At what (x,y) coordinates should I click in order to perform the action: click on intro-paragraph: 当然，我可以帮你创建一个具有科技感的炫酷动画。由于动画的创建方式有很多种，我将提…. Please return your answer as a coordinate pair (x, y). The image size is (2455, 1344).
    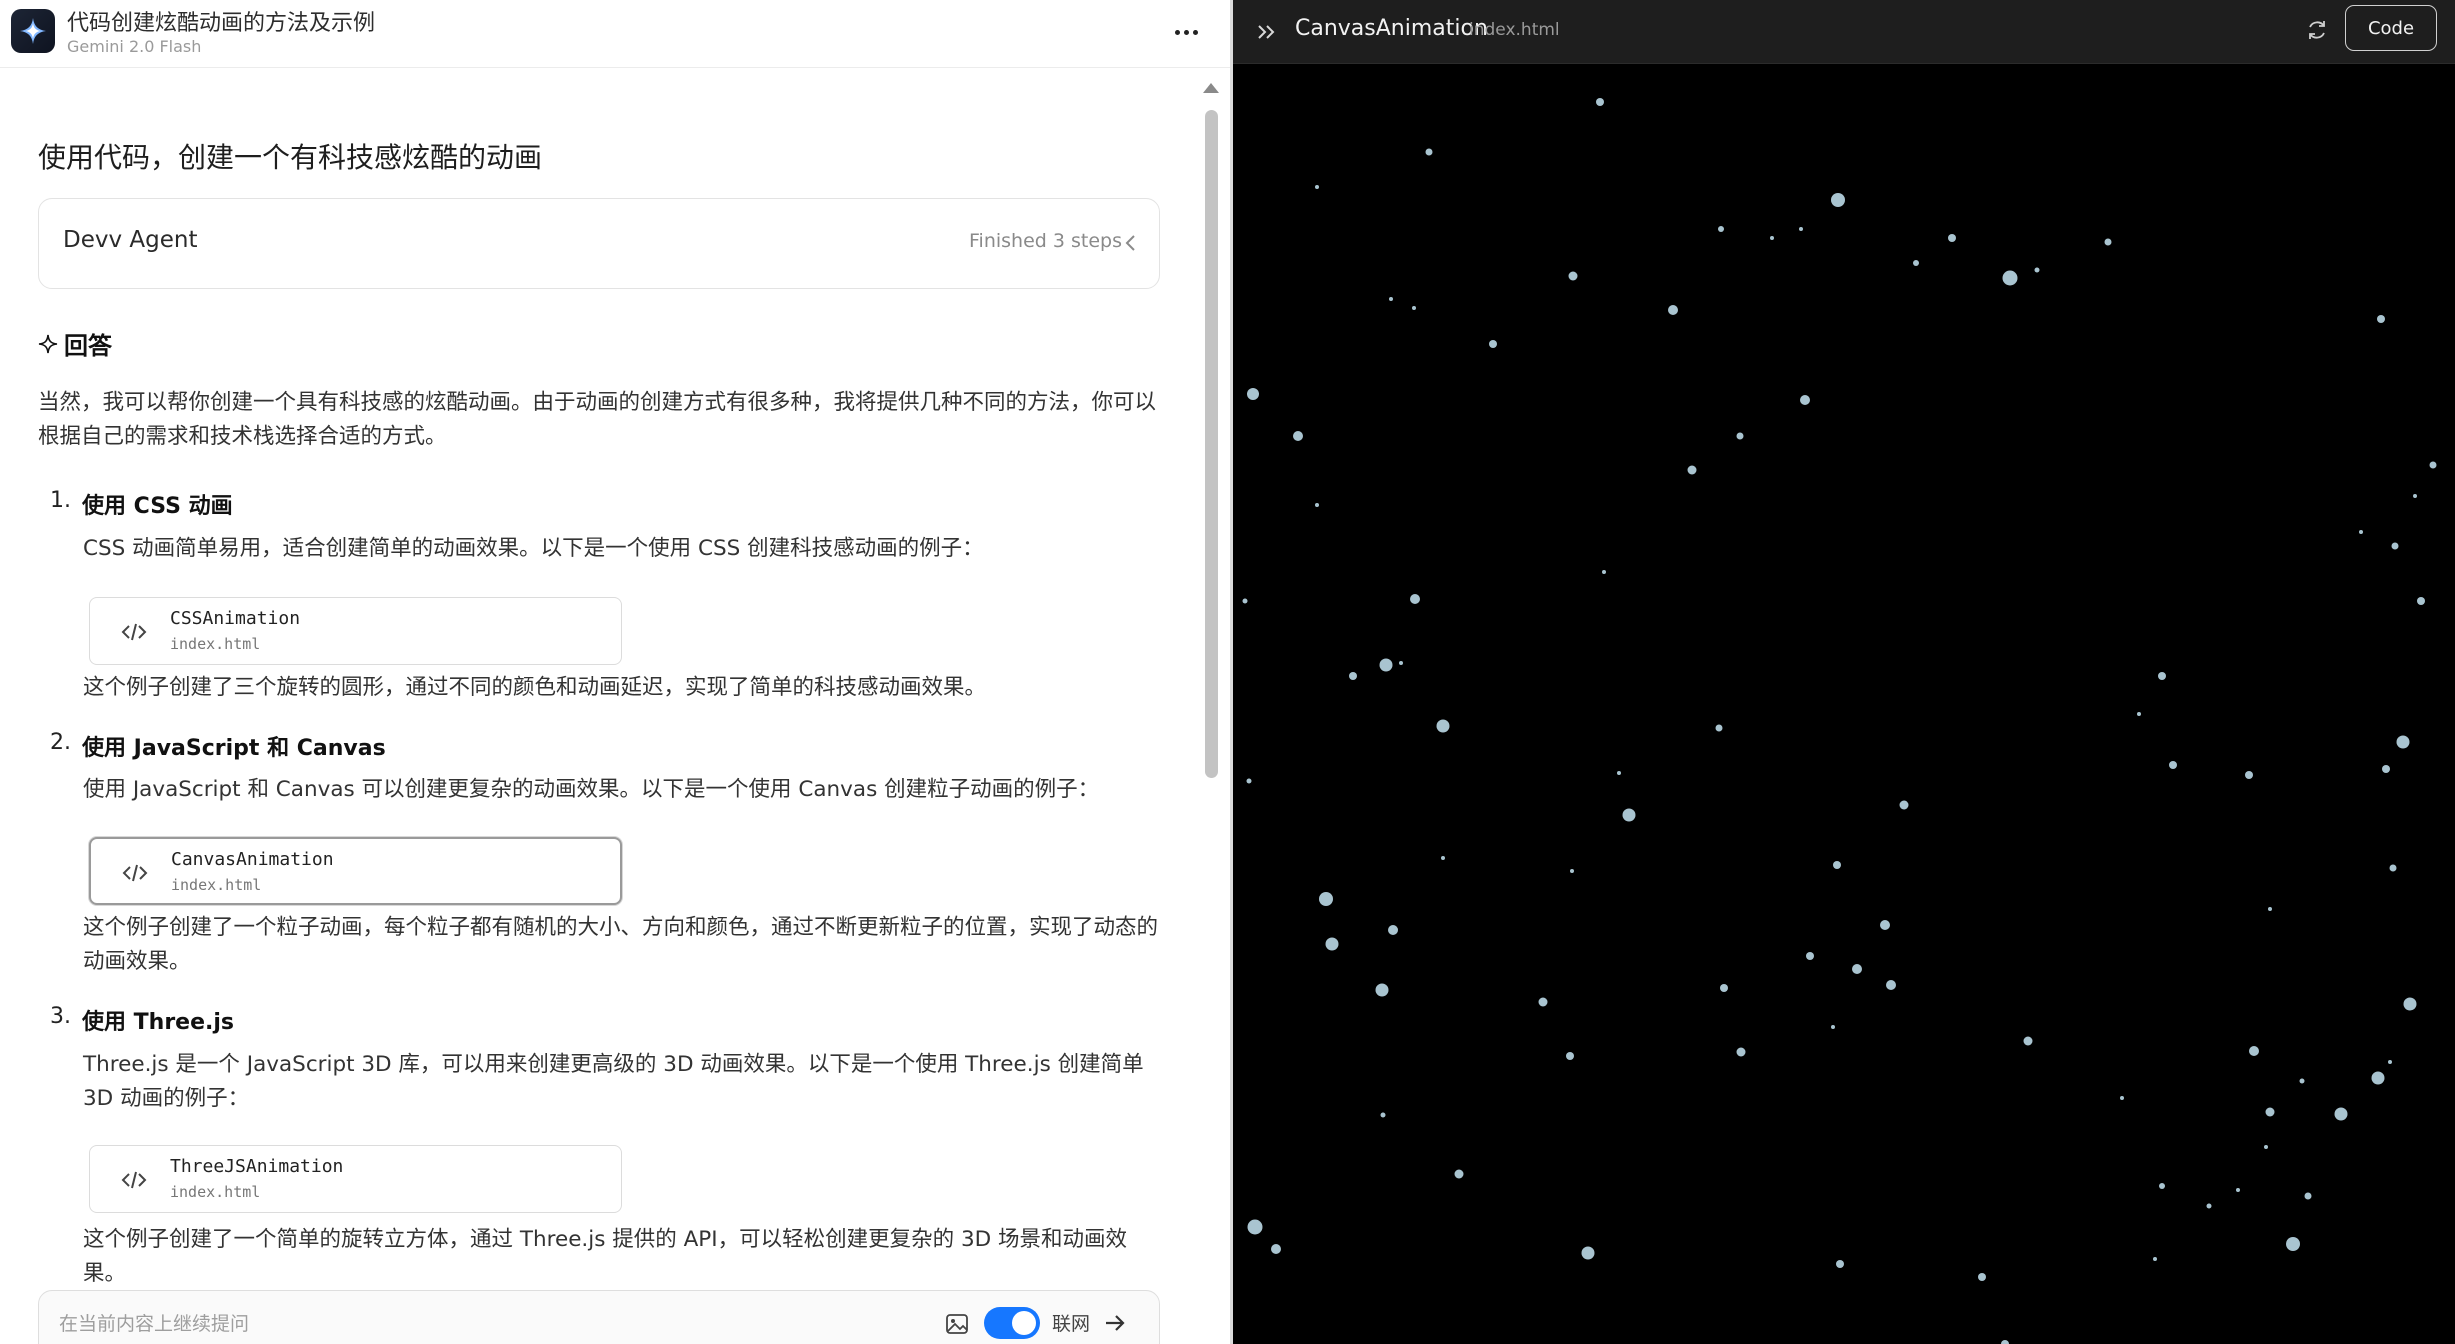
    Looking at the image, I should click on (597, 419).